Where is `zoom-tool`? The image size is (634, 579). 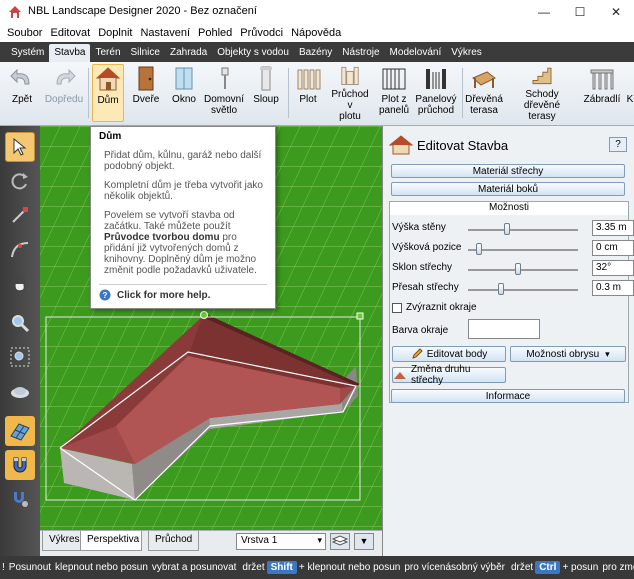
zoom-tool is located at coordinates (20, 323).